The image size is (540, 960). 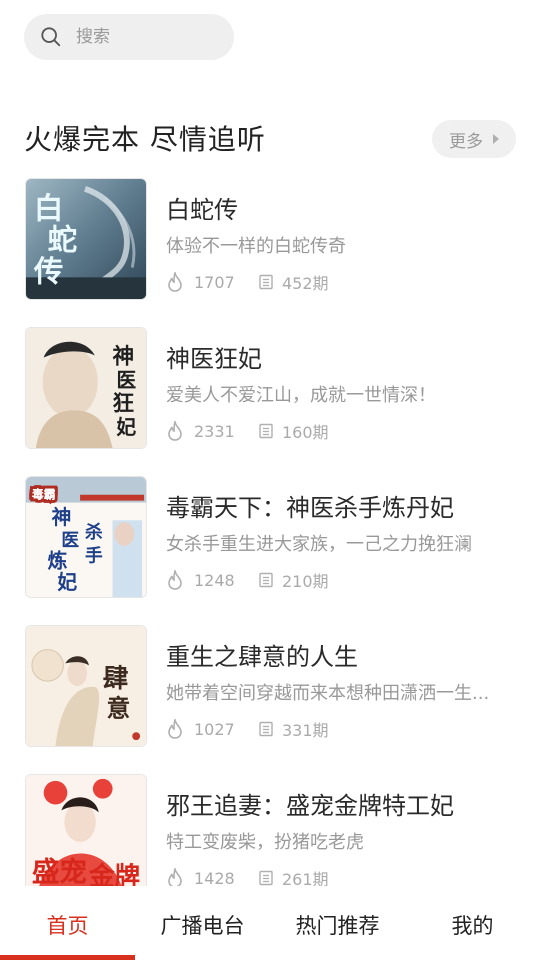 I want to click on search-icon, so click(x=51, y=37).